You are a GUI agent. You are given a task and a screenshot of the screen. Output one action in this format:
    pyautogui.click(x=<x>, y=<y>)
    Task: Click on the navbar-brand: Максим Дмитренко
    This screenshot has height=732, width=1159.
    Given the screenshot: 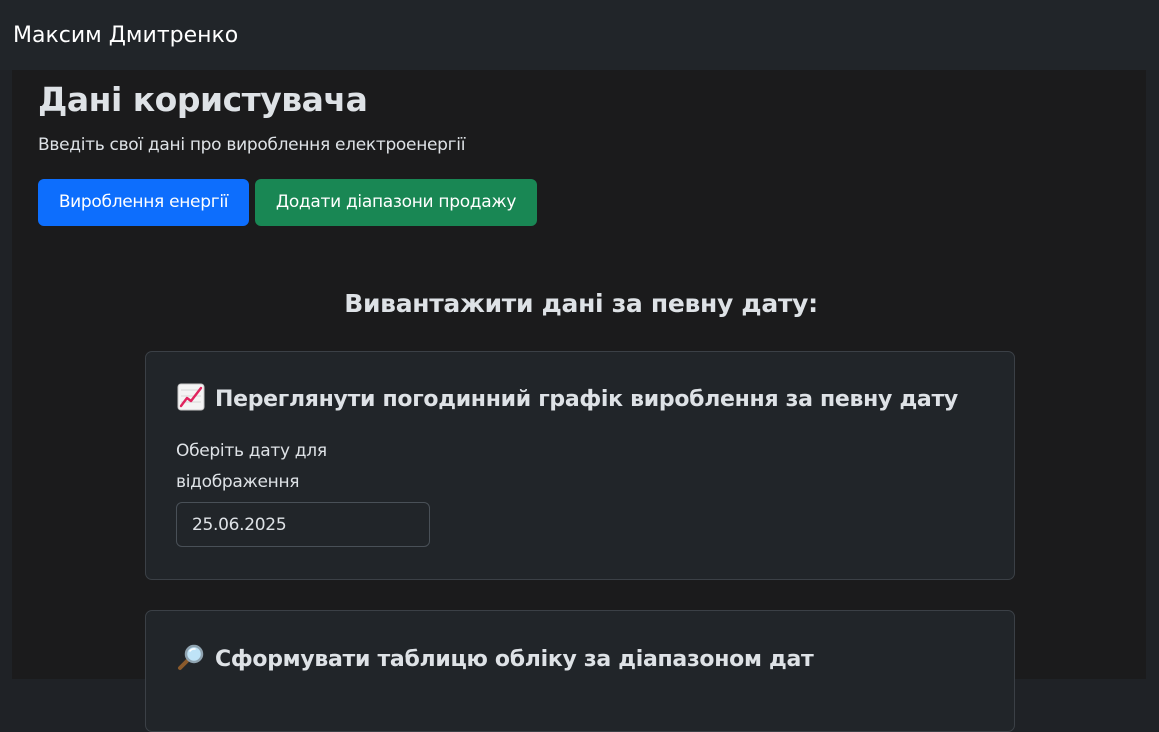 What is the action you would take?
    pyautogui.click(x=125, y=36)
    